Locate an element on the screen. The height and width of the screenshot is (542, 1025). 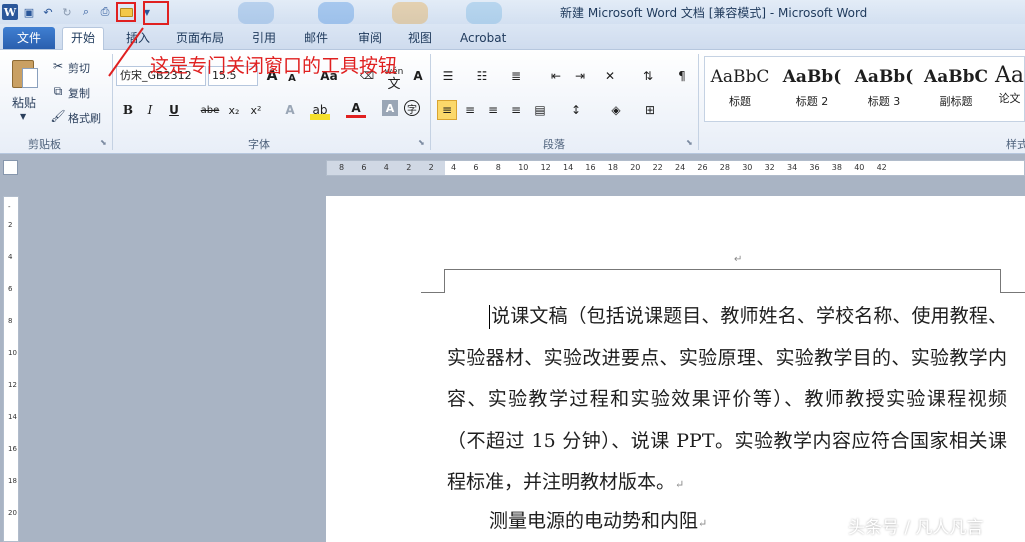
watermark: 头条号 / 凡人凡言 is located at coordinates (916, 528).